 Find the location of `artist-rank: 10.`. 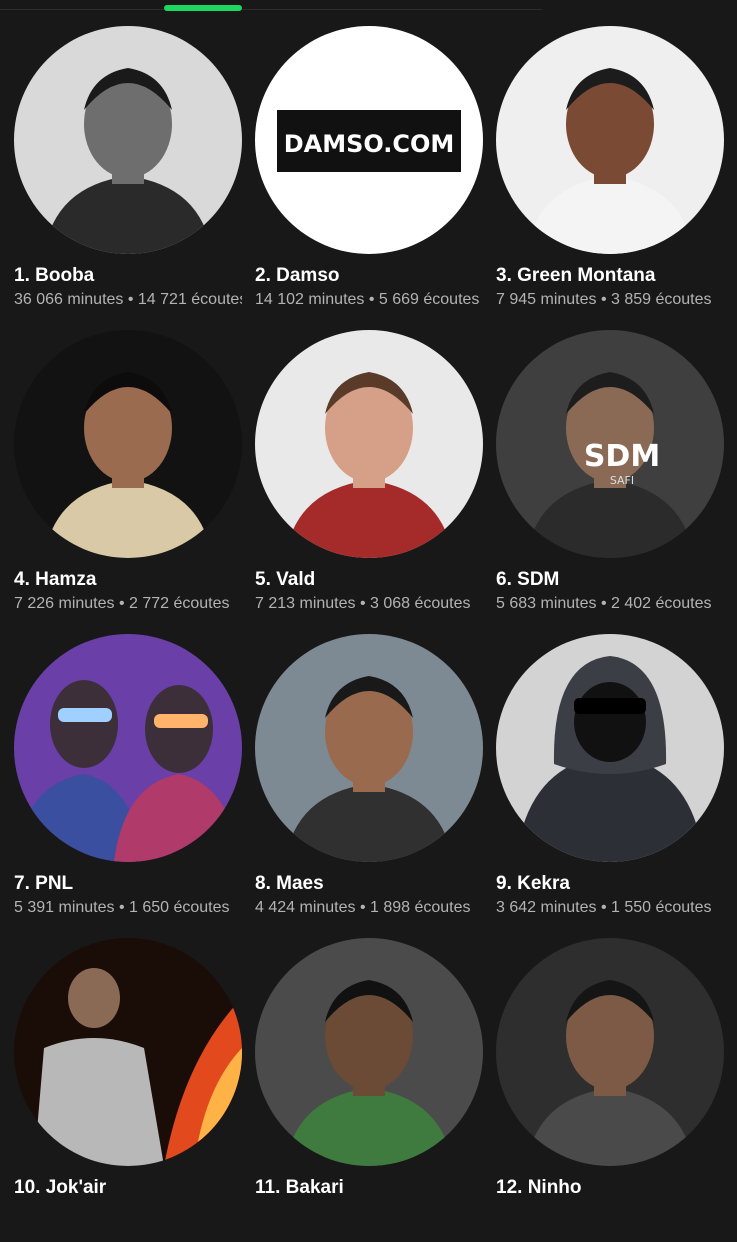

artist-rank: 10. is located at coordinates (27, 1187).